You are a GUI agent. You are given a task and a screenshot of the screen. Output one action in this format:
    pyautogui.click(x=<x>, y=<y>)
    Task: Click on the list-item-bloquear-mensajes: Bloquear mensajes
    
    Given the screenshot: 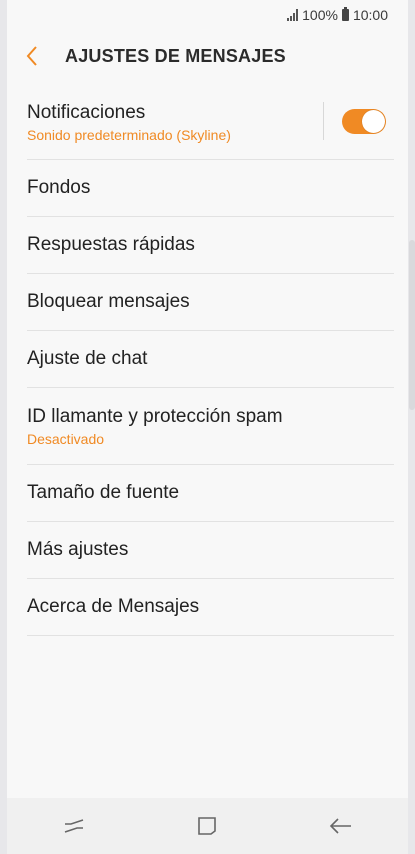 What is the action you would take?
    pyautogui.click(x=210, y=302)
    